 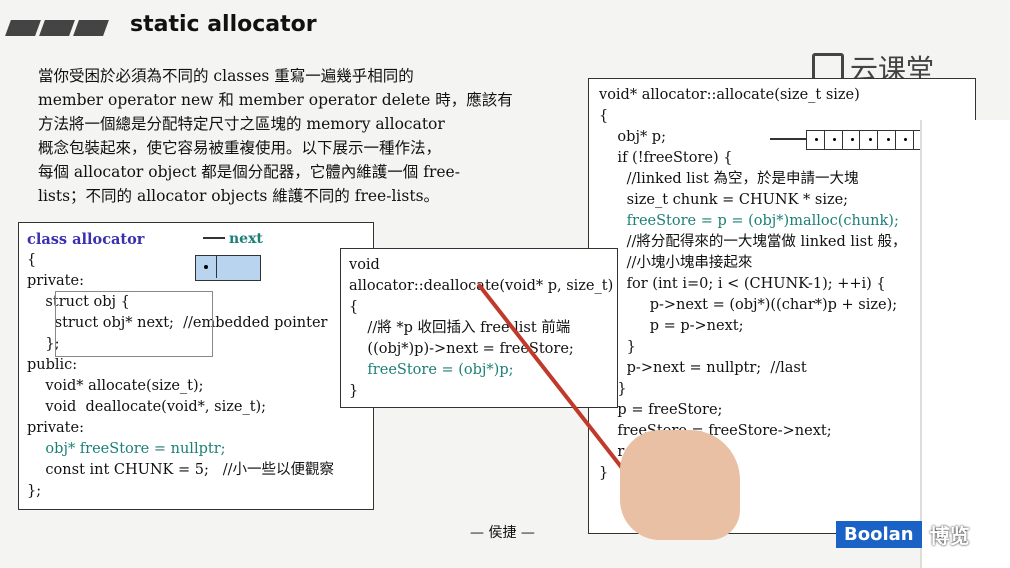 I want to click on code-line: };, so click(x=34, y=491).